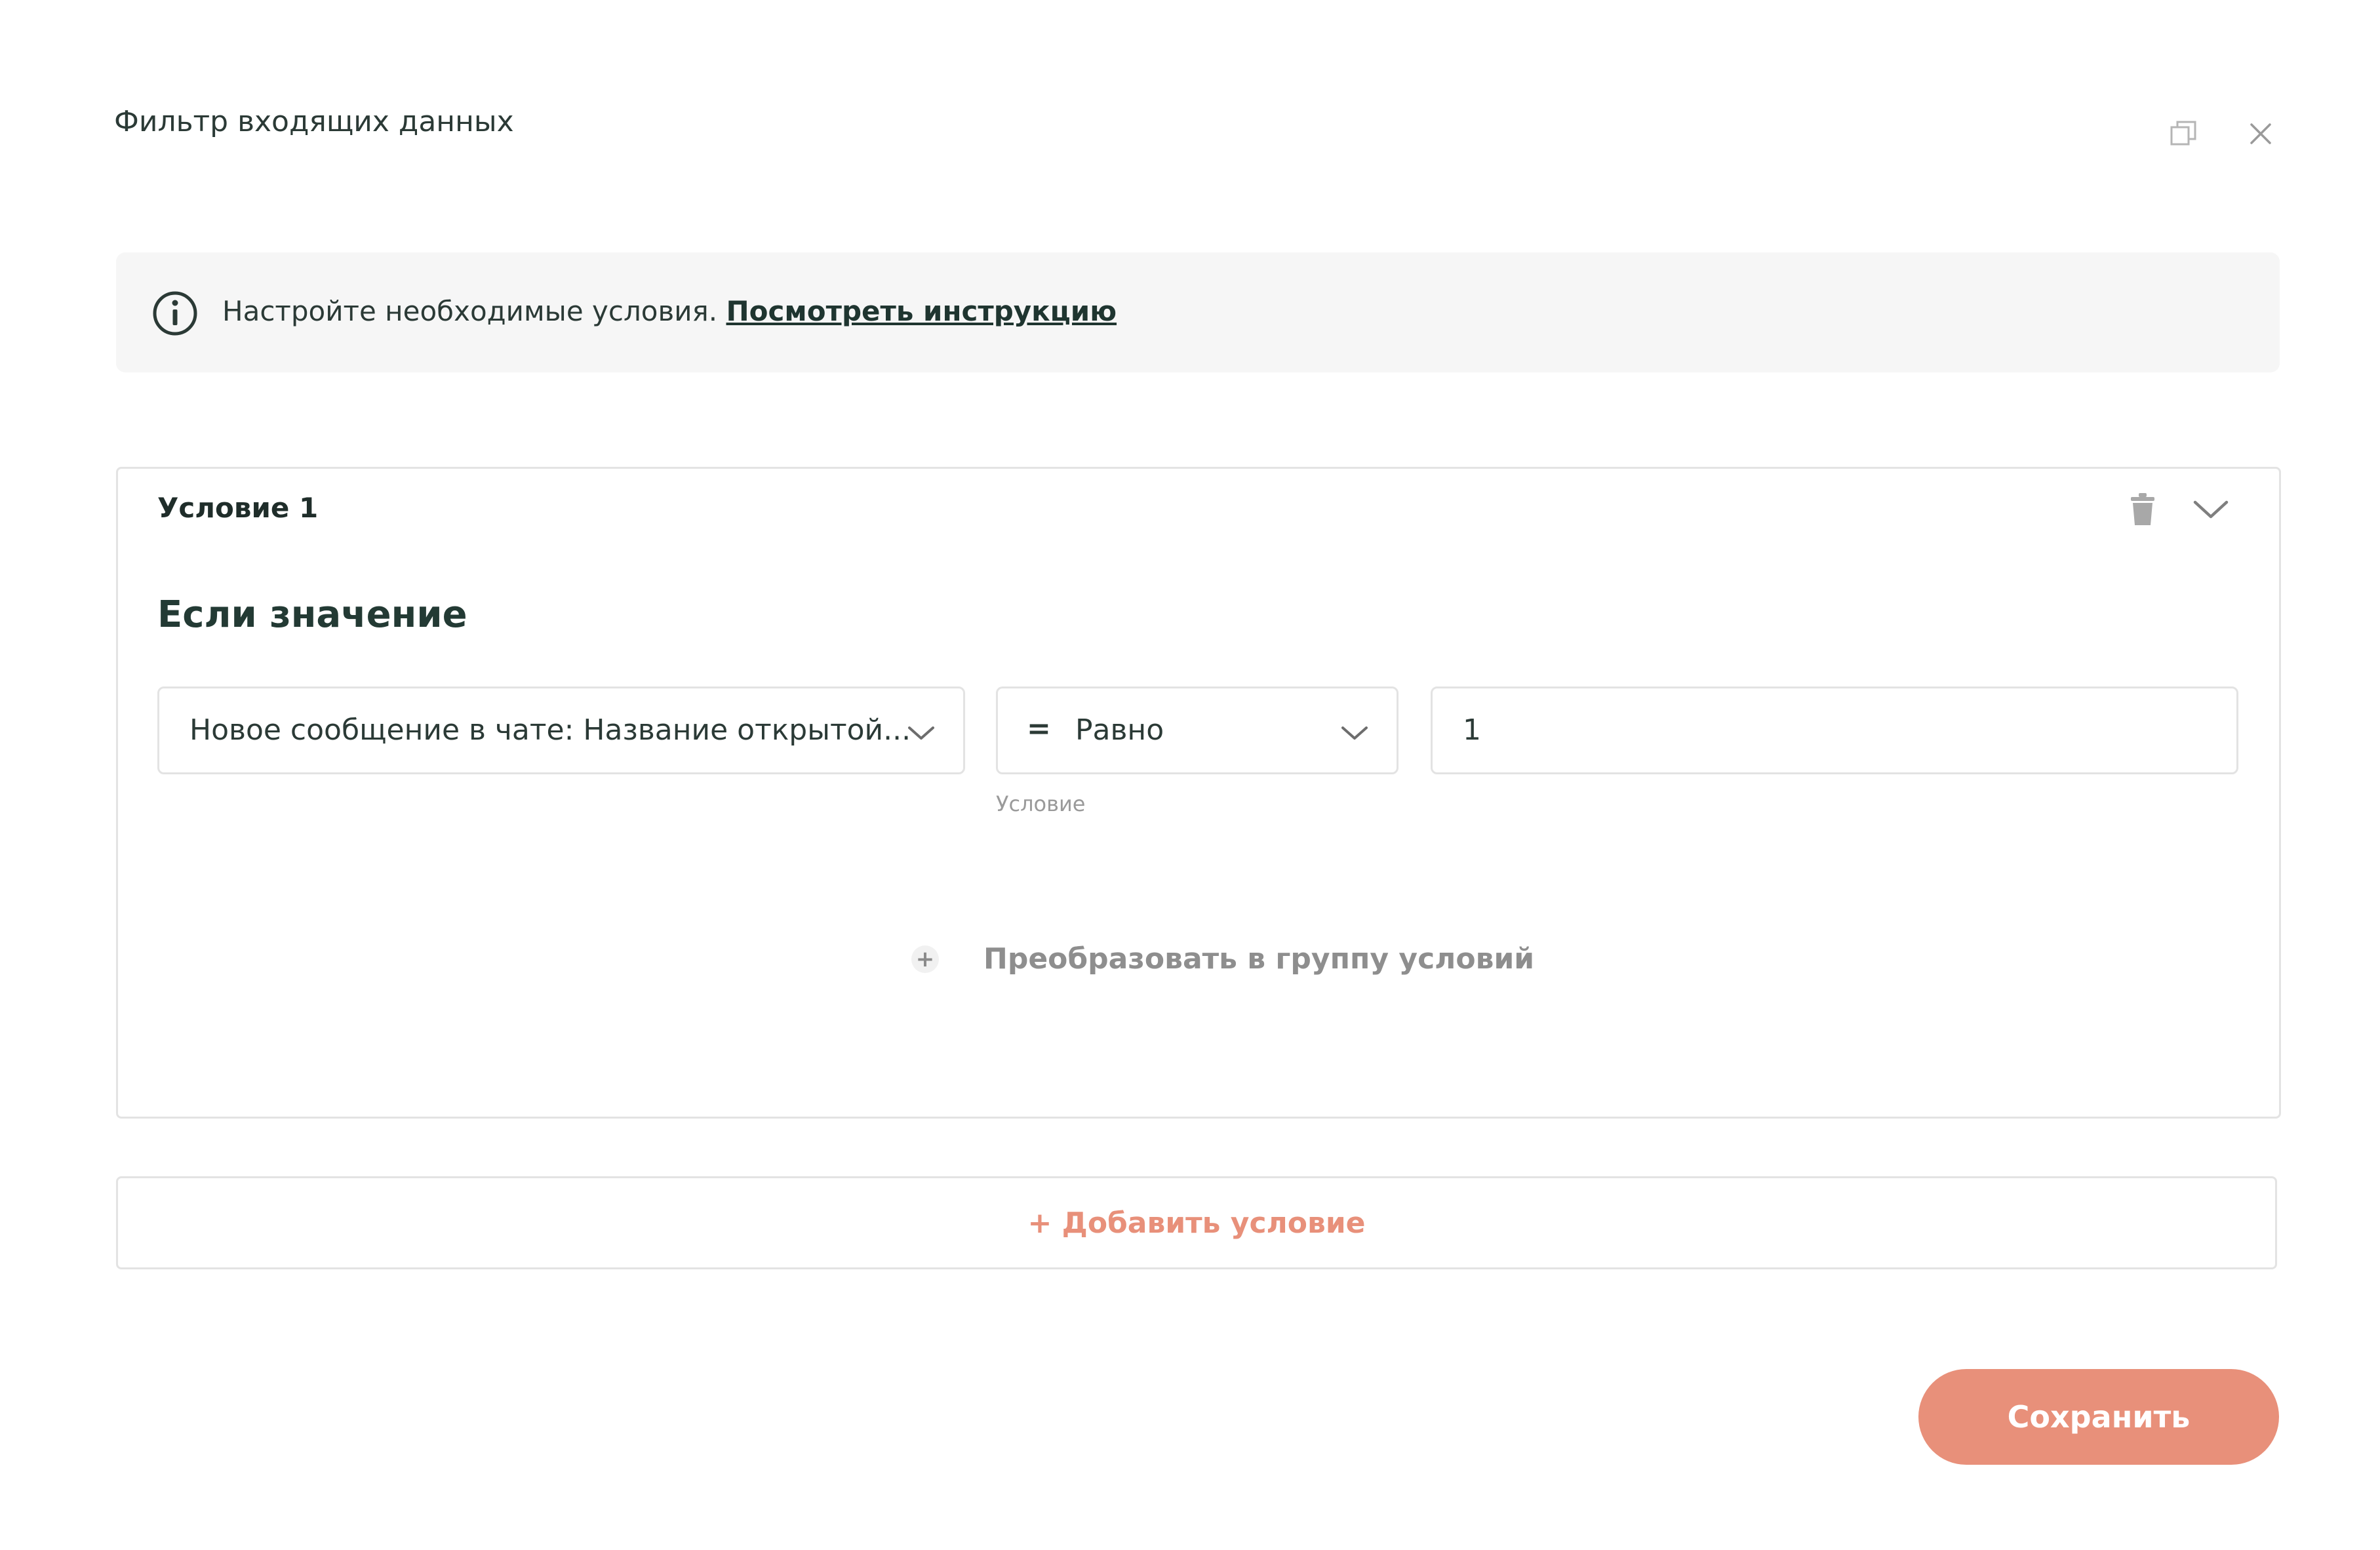 This screenshot has width=2380, height=1550. I want to click on operator-caption: Условие, so click(1041, 803).